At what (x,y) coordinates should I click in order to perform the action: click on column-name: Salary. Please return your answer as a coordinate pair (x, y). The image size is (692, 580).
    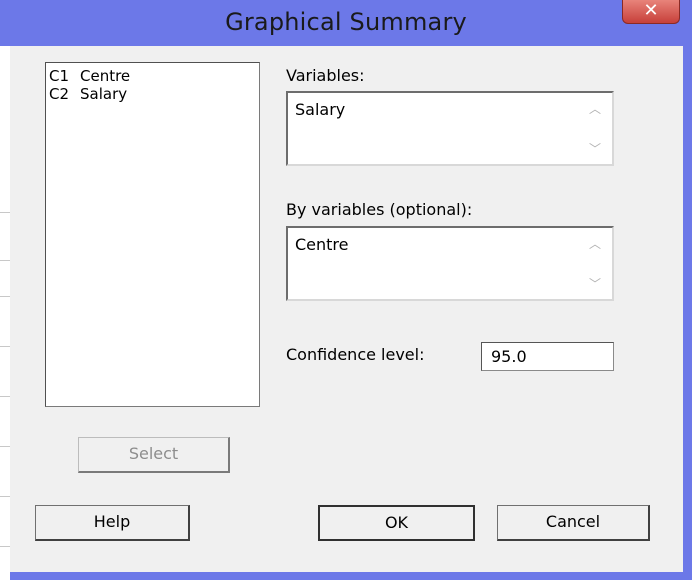
    Looking at the image, I should click on (104, 94).